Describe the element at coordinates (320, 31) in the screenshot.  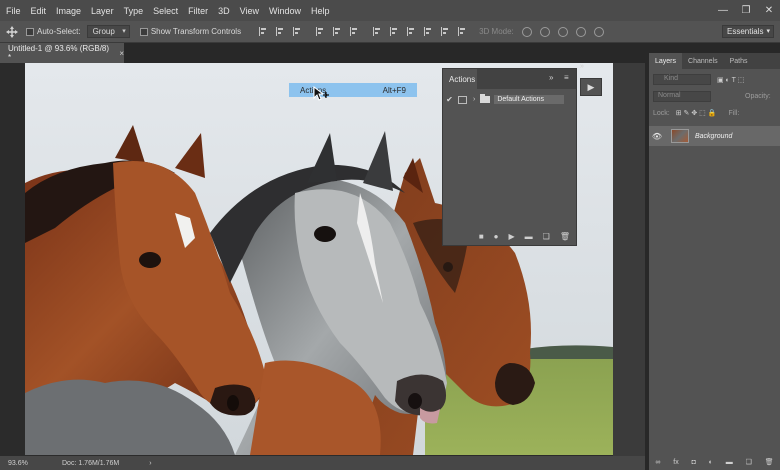
I see `align-top-icon` at that location.